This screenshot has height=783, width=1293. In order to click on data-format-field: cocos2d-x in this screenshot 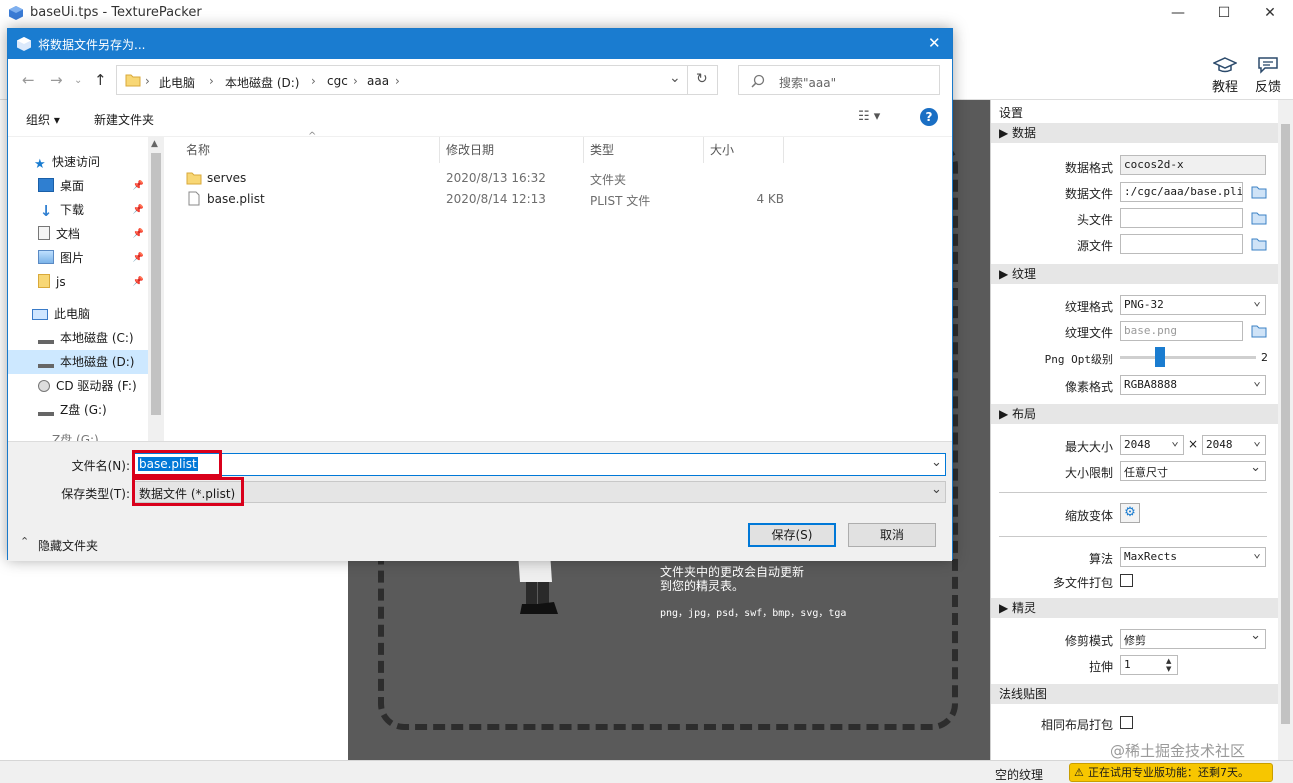, I will do `click(1193, 165)`.